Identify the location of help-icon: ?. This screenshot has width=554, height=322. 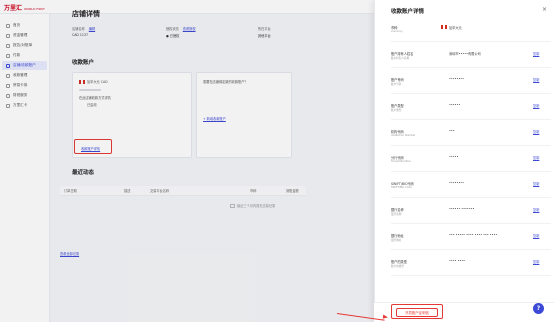
(538, 308).